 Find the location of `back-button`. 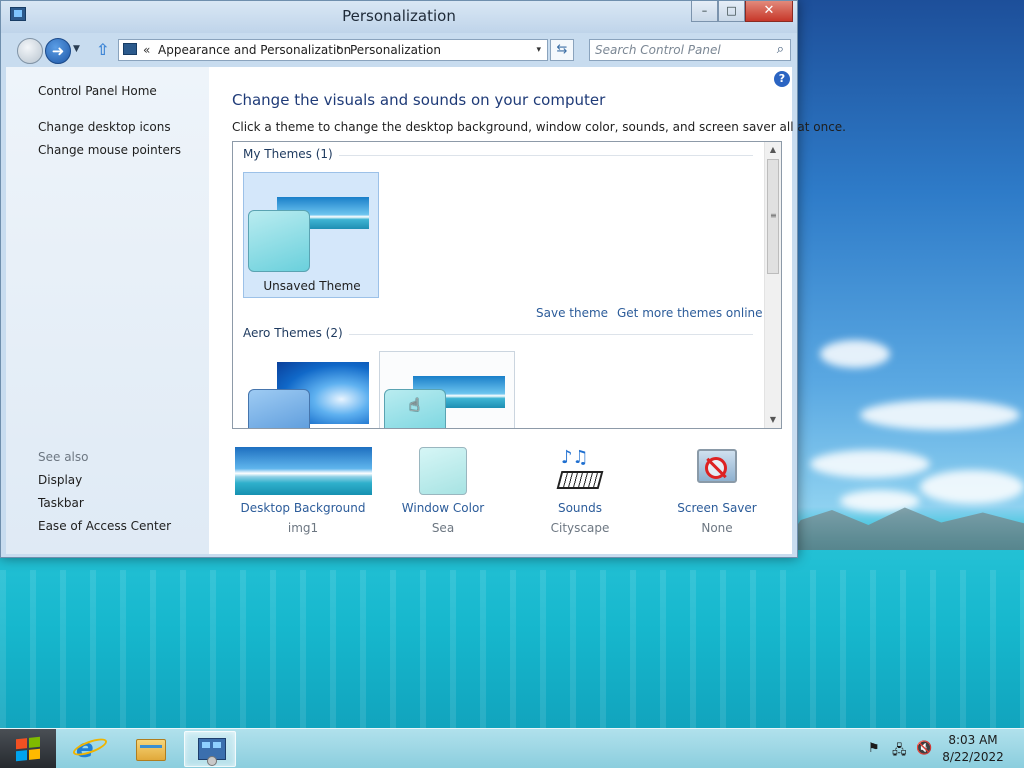

back-button is located at coordinates (30, 51).